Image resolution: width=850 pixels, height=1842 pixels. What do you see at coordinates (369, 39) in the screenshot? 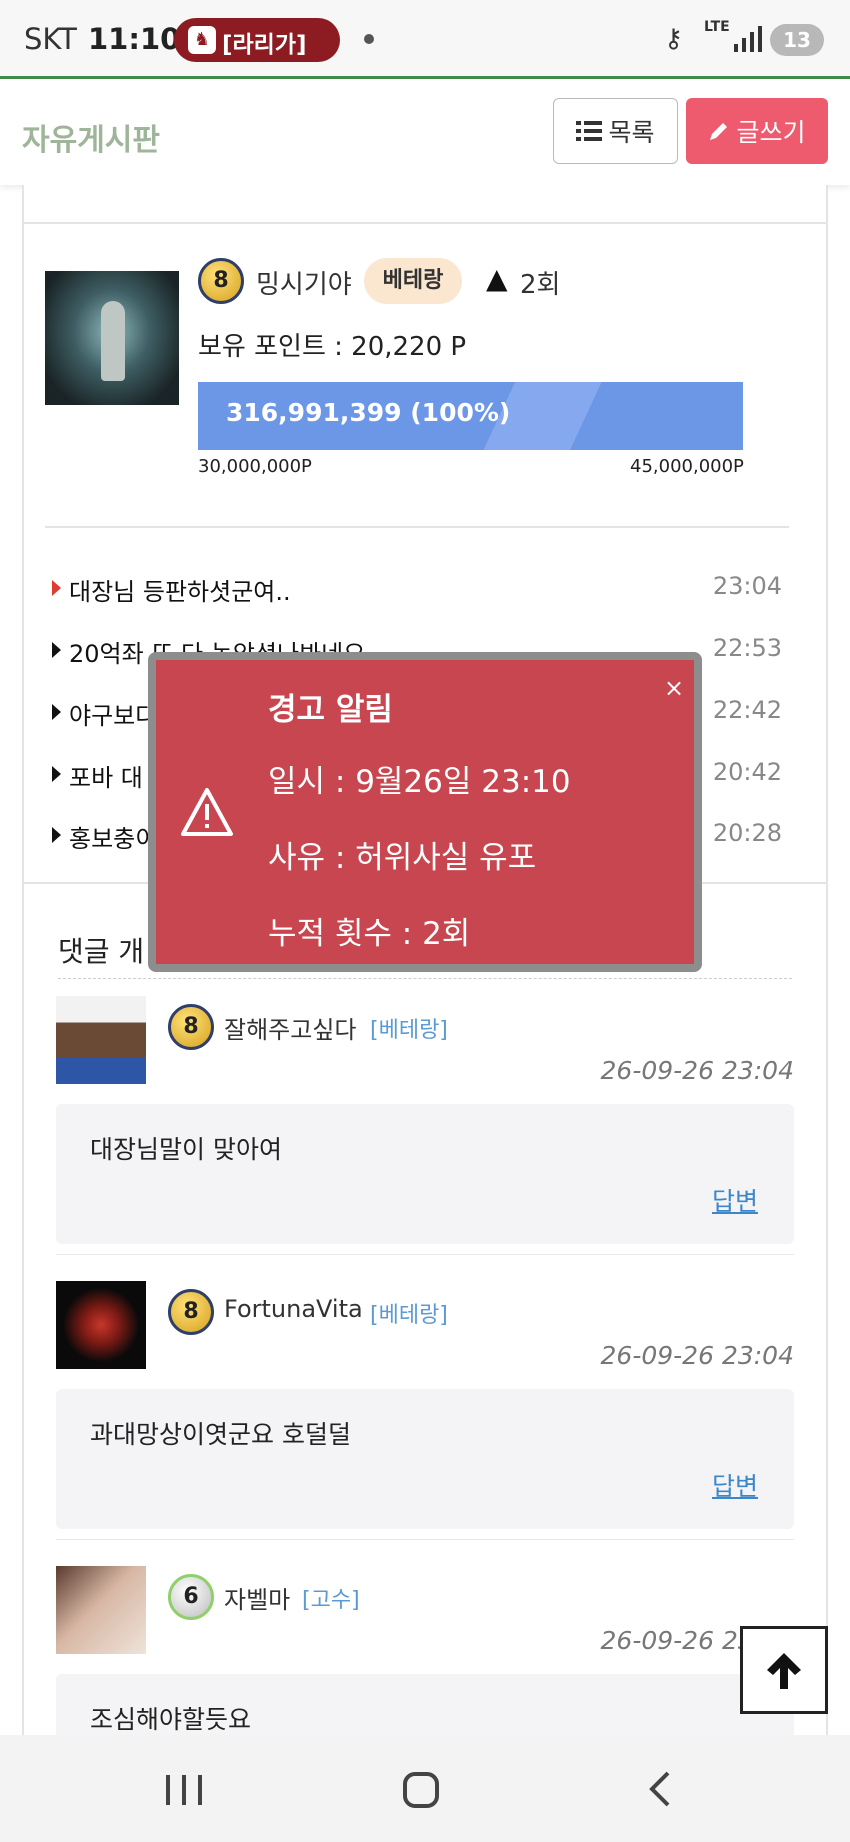
I see `notification-dot-icon` at bounding box center [369, 39].